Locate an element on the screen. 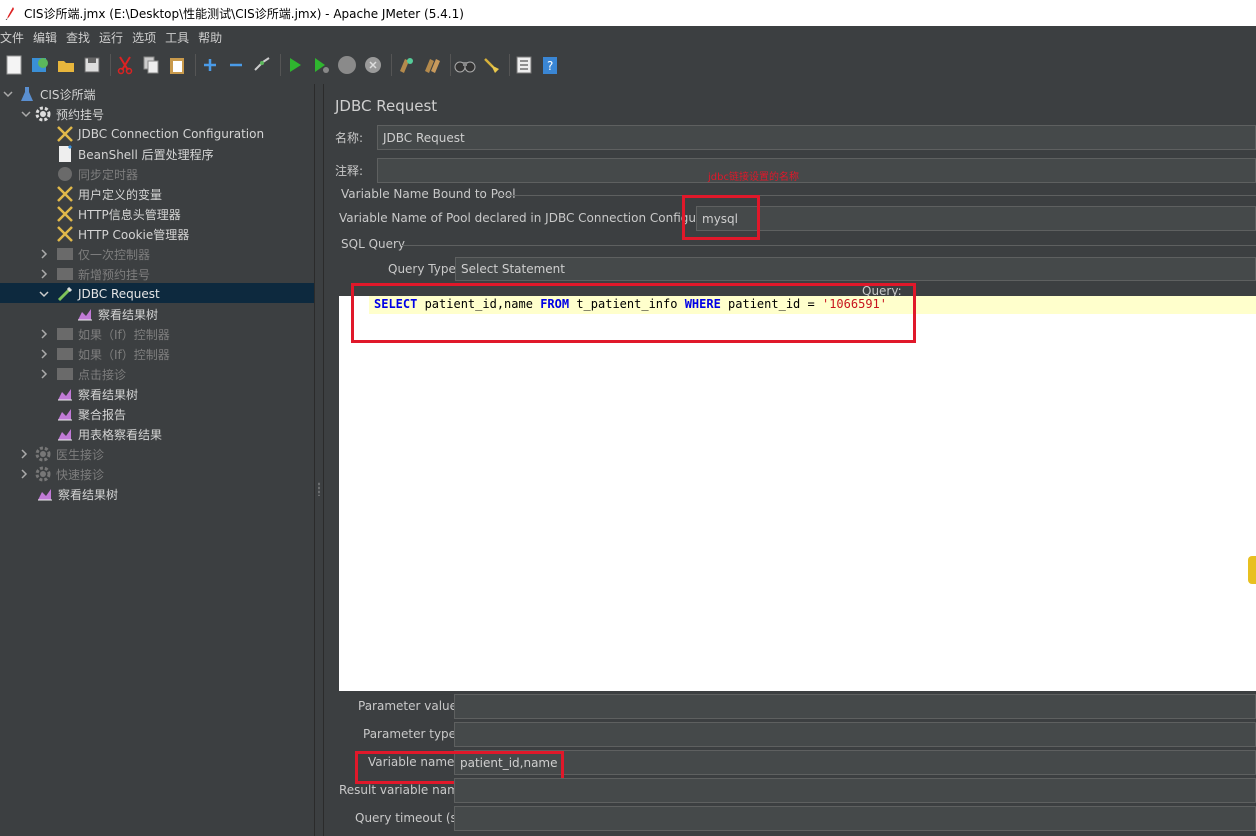  tree-node-cookie-manager: HTTP Cookie管理器 is located at coordinates (122, 234).